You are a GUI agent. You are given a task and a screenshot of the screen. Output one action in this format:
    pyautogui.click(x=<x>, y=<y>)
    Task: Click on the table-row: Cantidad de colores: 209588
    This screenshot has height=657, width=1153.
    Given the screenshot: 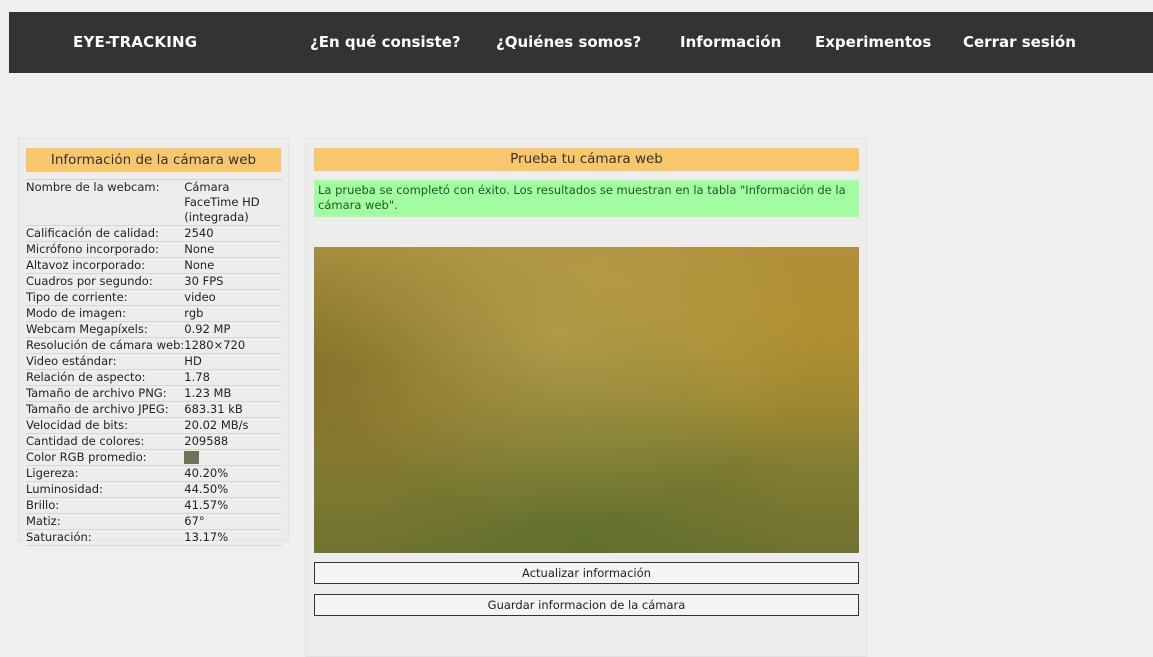 What is the action you would take?
    pyautogui.click(x=154, y=441)
    